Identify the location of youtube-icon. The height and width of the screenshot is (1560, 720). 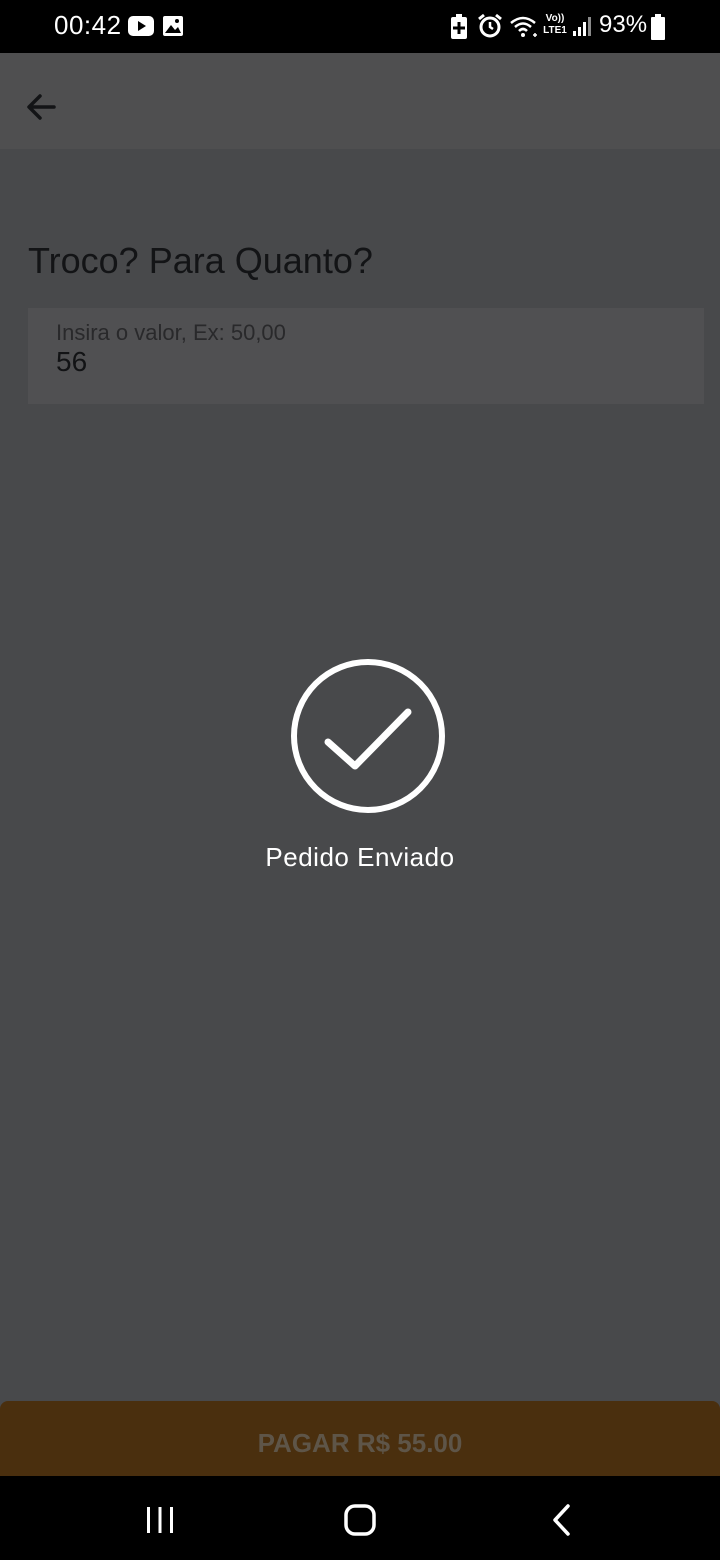
(141, 26).